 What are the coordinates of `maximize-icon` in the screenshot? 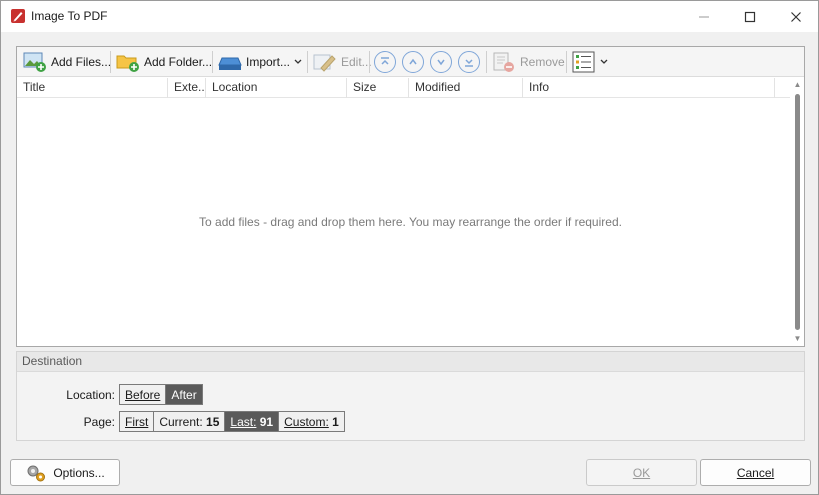 It's located at (750, 16).